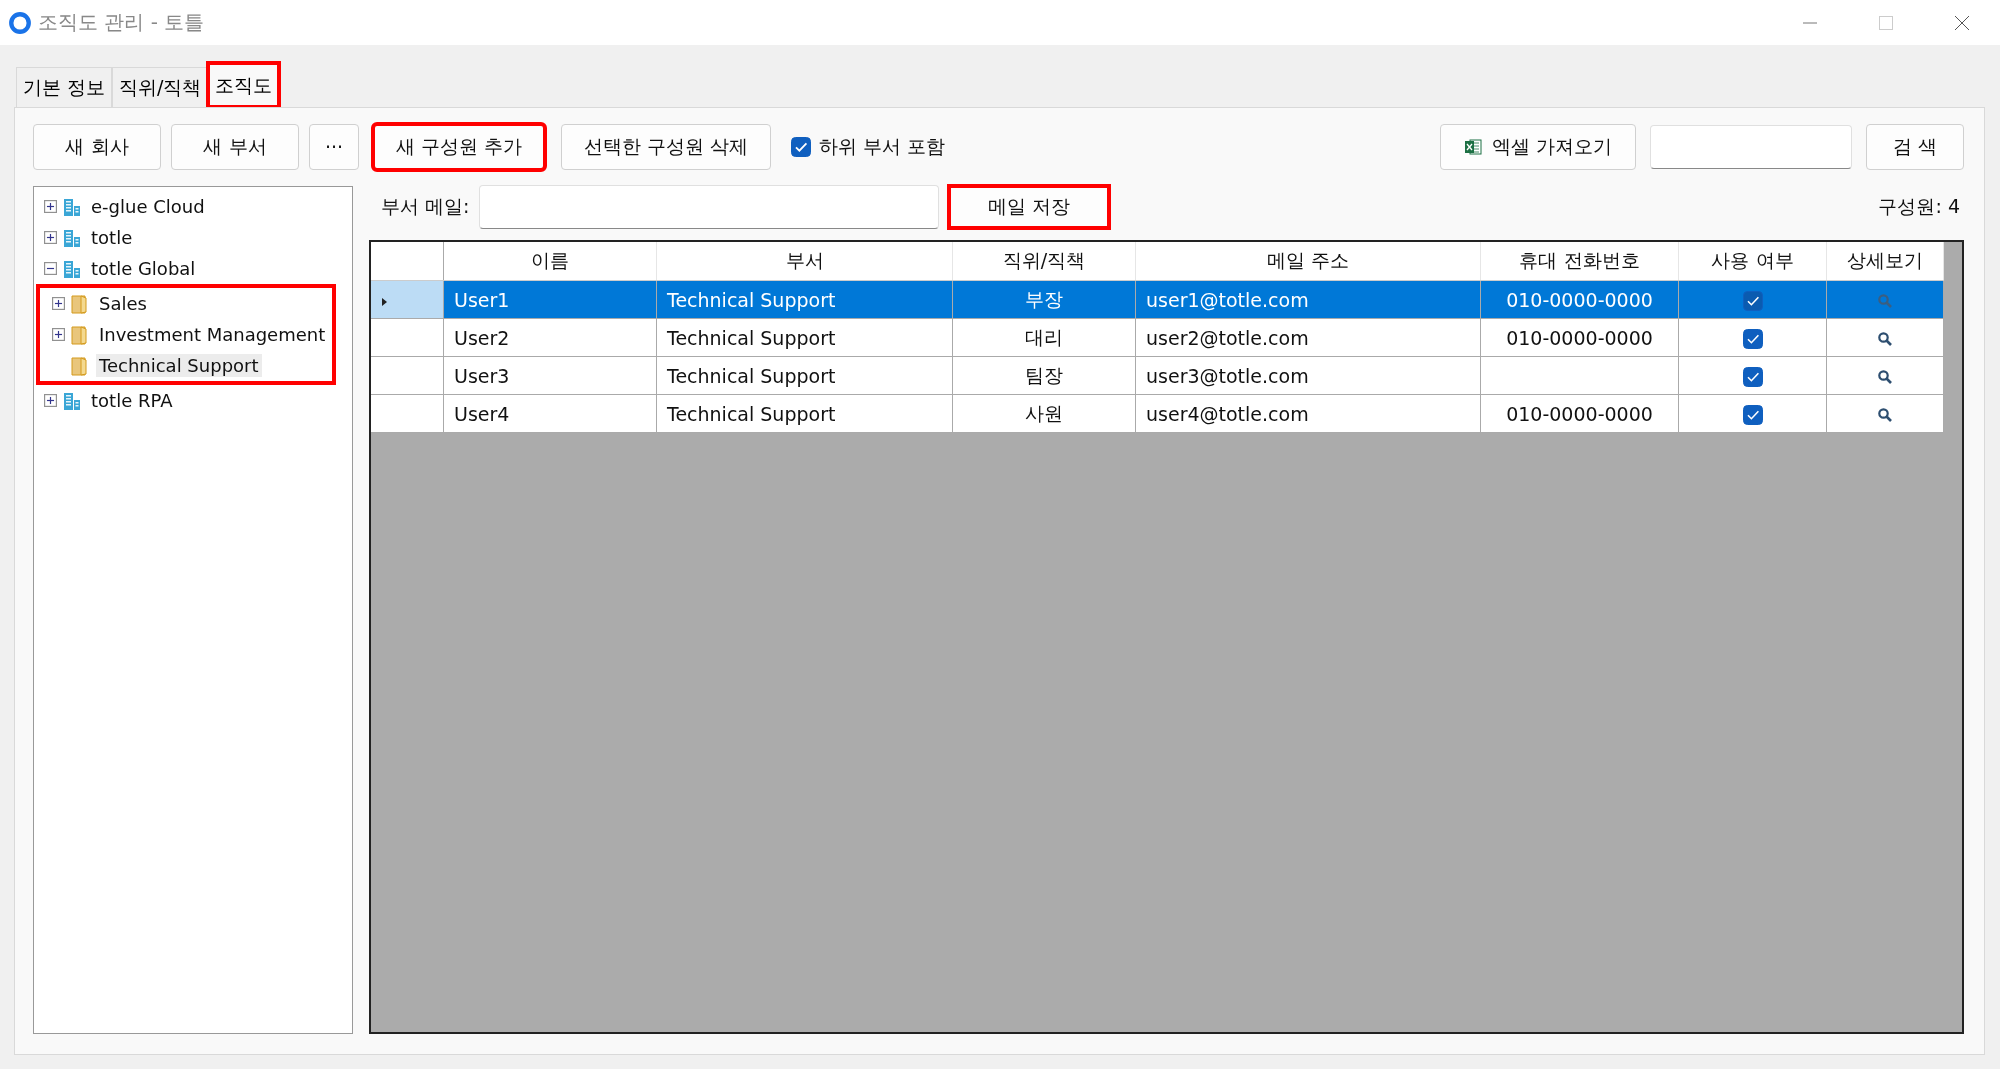  What do you see at coordinates (244, 85) in the screenshot?
I see `tab: 조직도` at bounding box center [244, 85].